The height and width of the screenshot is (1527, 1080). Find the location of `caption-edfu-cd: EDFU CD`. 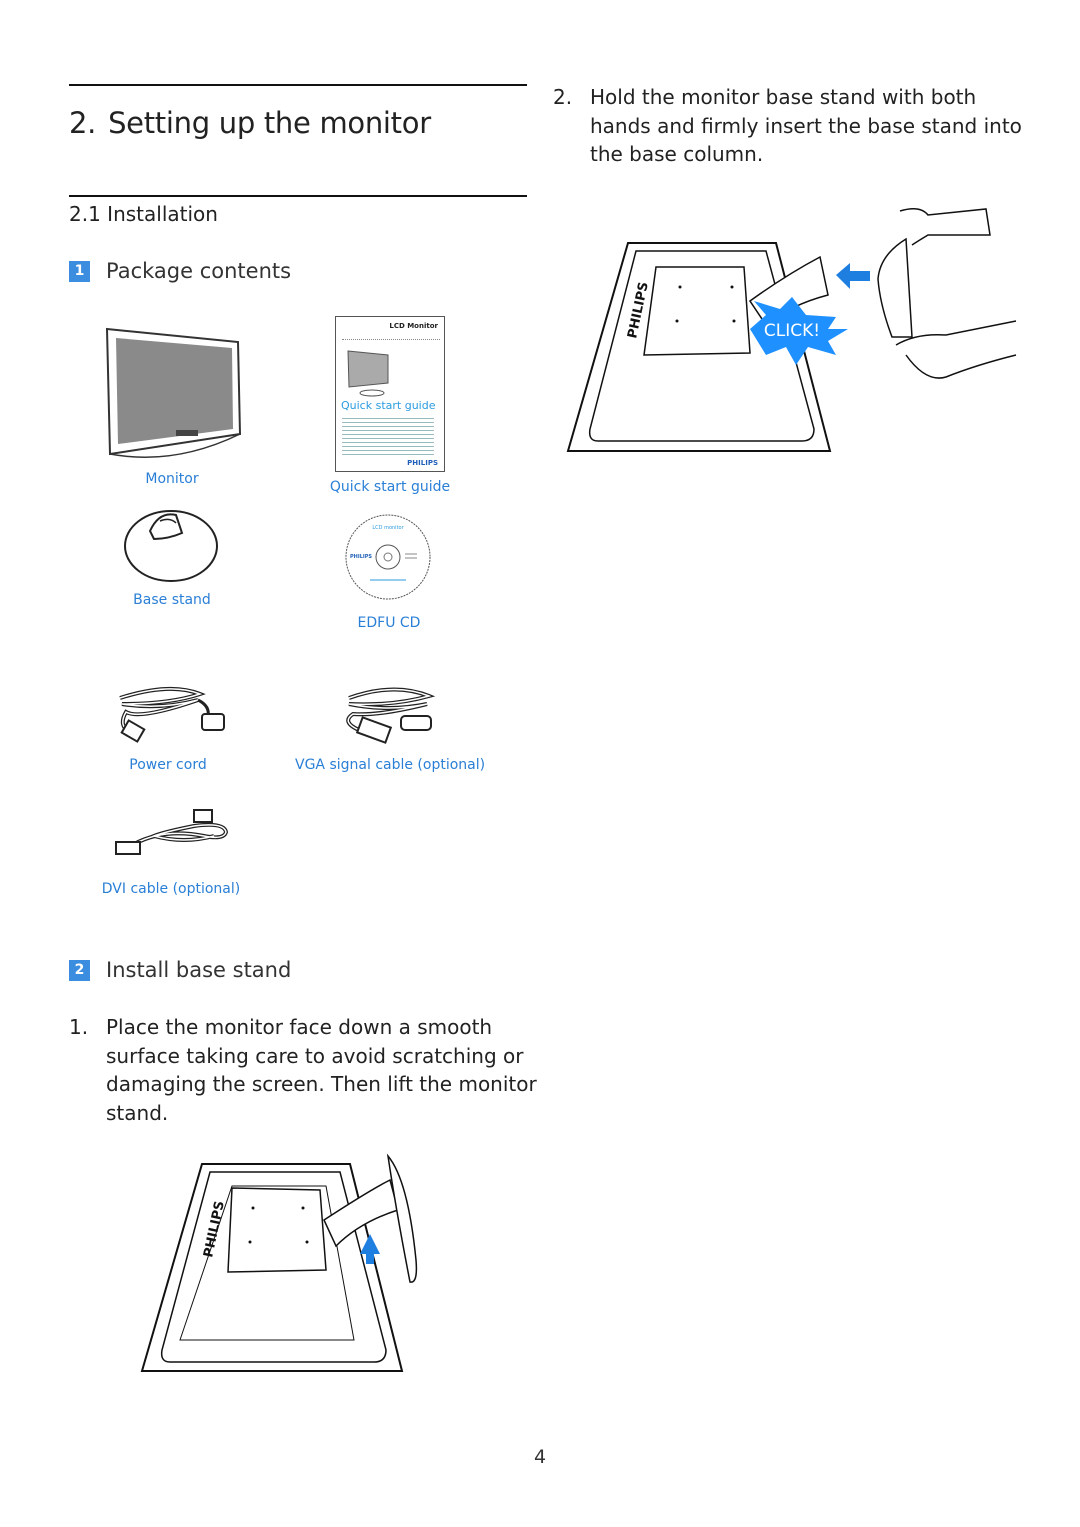

caption-edfu-cd: EDFU CD is located at coordinates (389, 623).